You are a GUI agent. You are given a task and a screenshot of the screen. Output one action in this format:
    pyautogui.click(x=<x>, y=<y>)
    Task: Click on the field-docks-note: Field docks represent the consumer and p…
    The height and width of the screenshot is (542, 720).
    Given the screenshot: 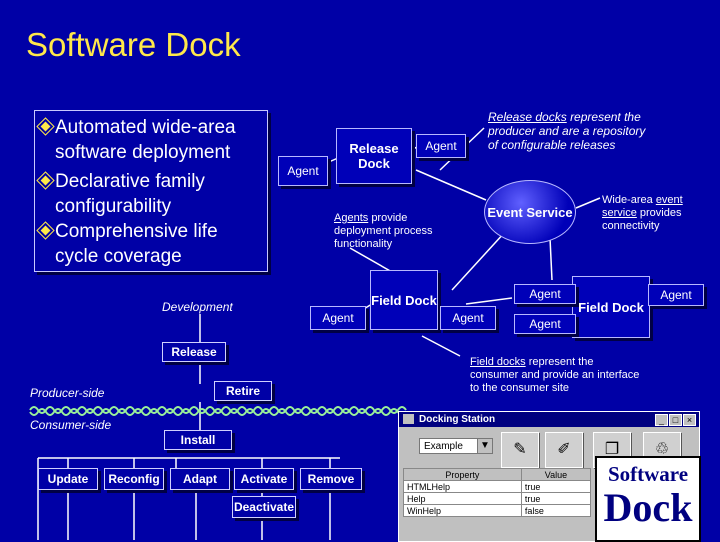 What is the action you would take?
    pyautogui.click(x=555, y=375)
    